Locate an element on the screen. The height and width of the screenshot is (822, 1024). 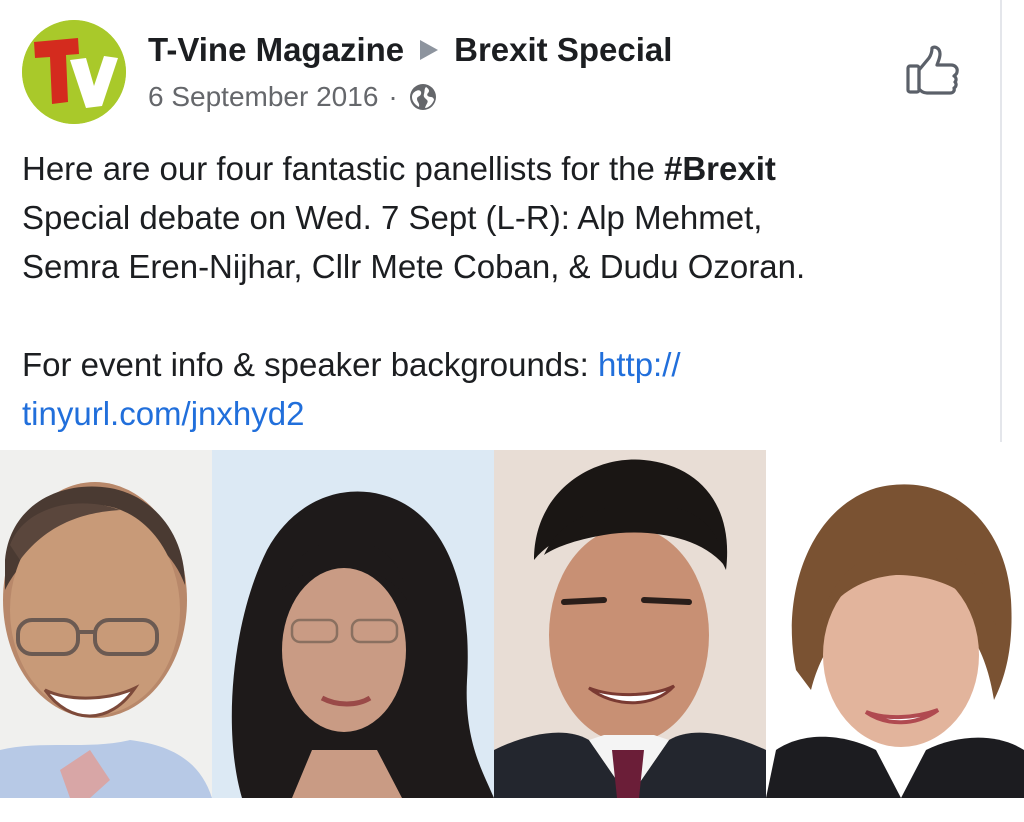
young-man-in-suit-photo is located at coordinates (630, 624).